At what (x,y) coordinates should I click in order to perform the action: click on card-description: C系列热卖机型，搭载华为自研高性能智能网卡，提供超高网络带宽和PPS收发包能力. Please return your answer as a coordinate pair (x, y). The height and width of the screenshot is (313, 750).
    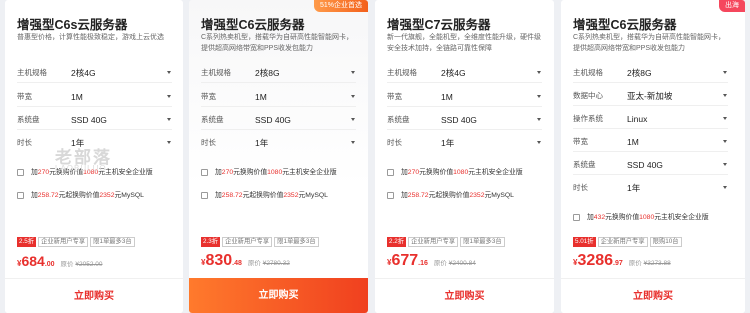
    Looking at the image, I should click on (277, 43).